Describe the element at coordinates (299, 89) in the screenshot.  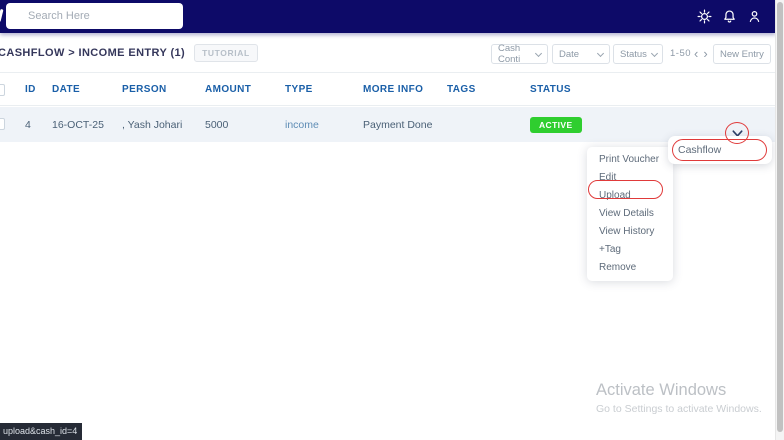
I see `column-header-type: TYPE` at that location.